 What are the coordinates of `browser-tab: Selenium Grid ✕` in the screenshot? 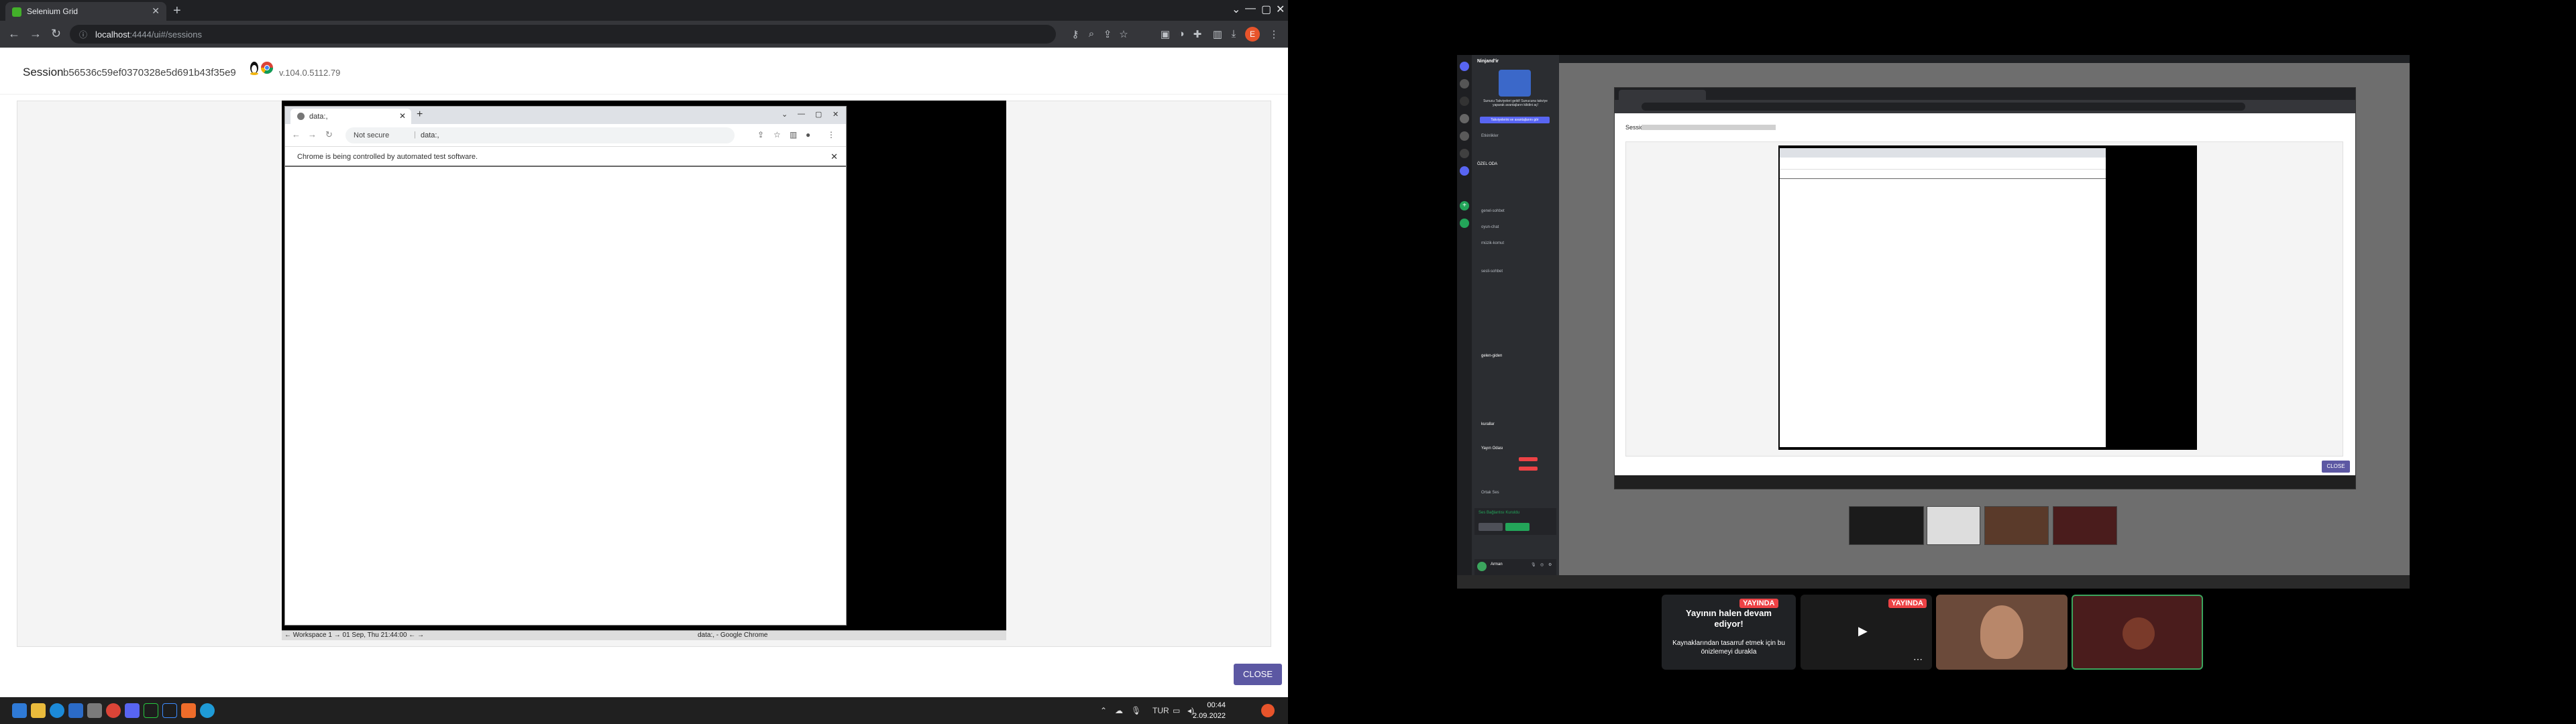 It's located at (85, 11).